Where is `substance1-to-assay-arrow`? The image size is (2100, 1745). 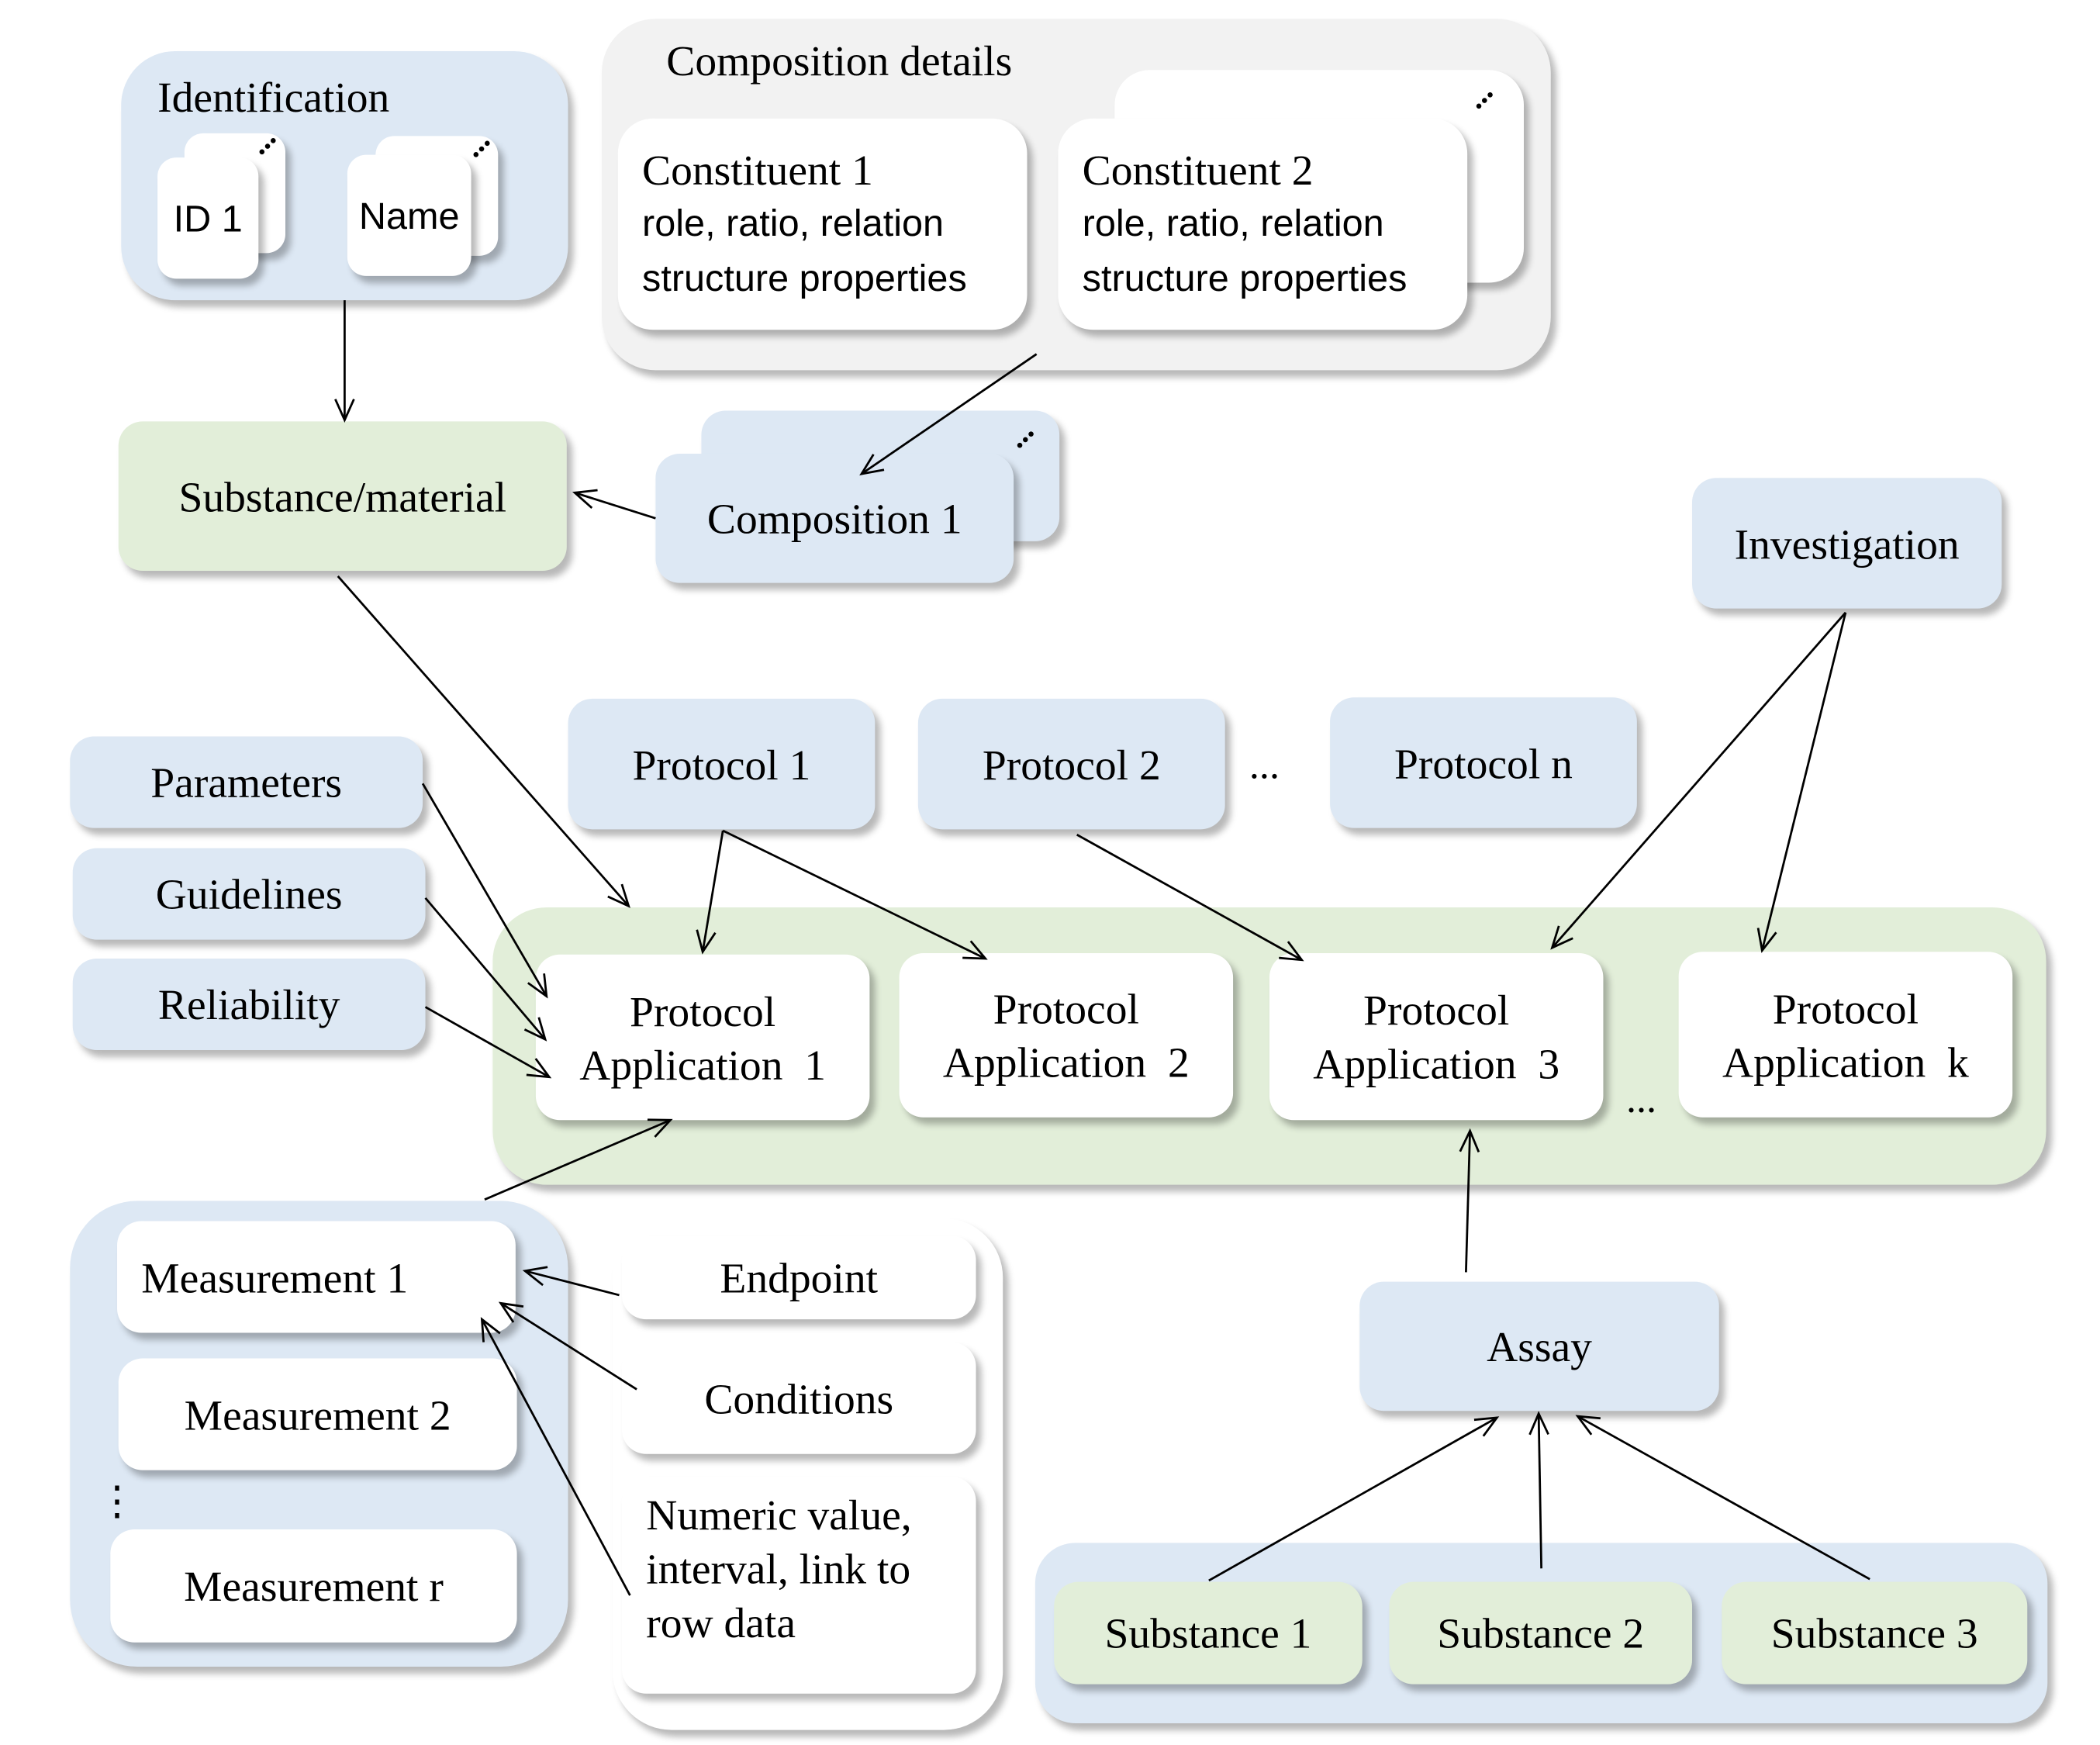
substance1-to-assay-arrow is located at coordinates (1354, 1499).